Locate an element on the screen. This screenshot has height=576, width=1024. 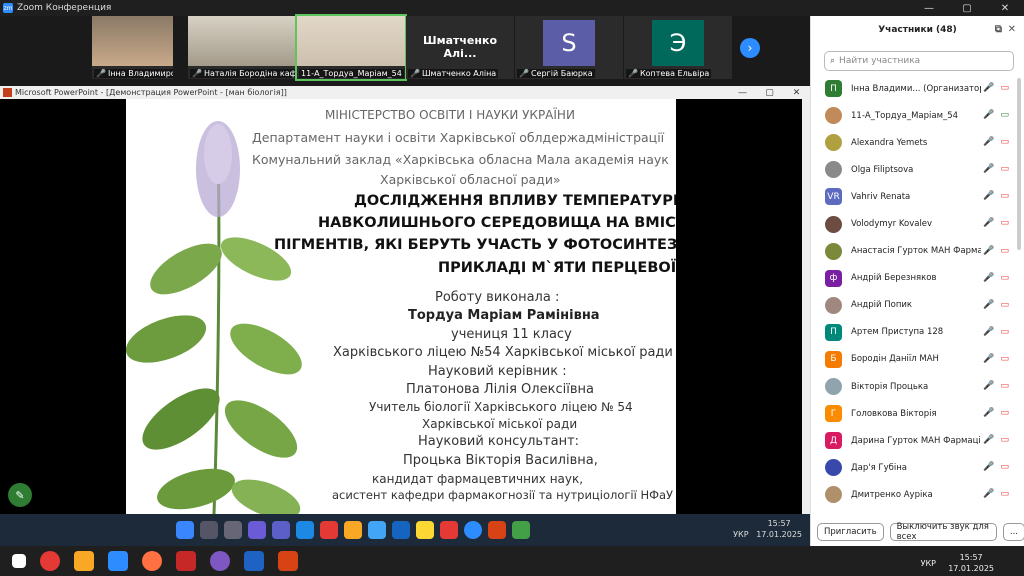
mute-all-button: Выключить звук для всех is located at coordinates (943, 532).